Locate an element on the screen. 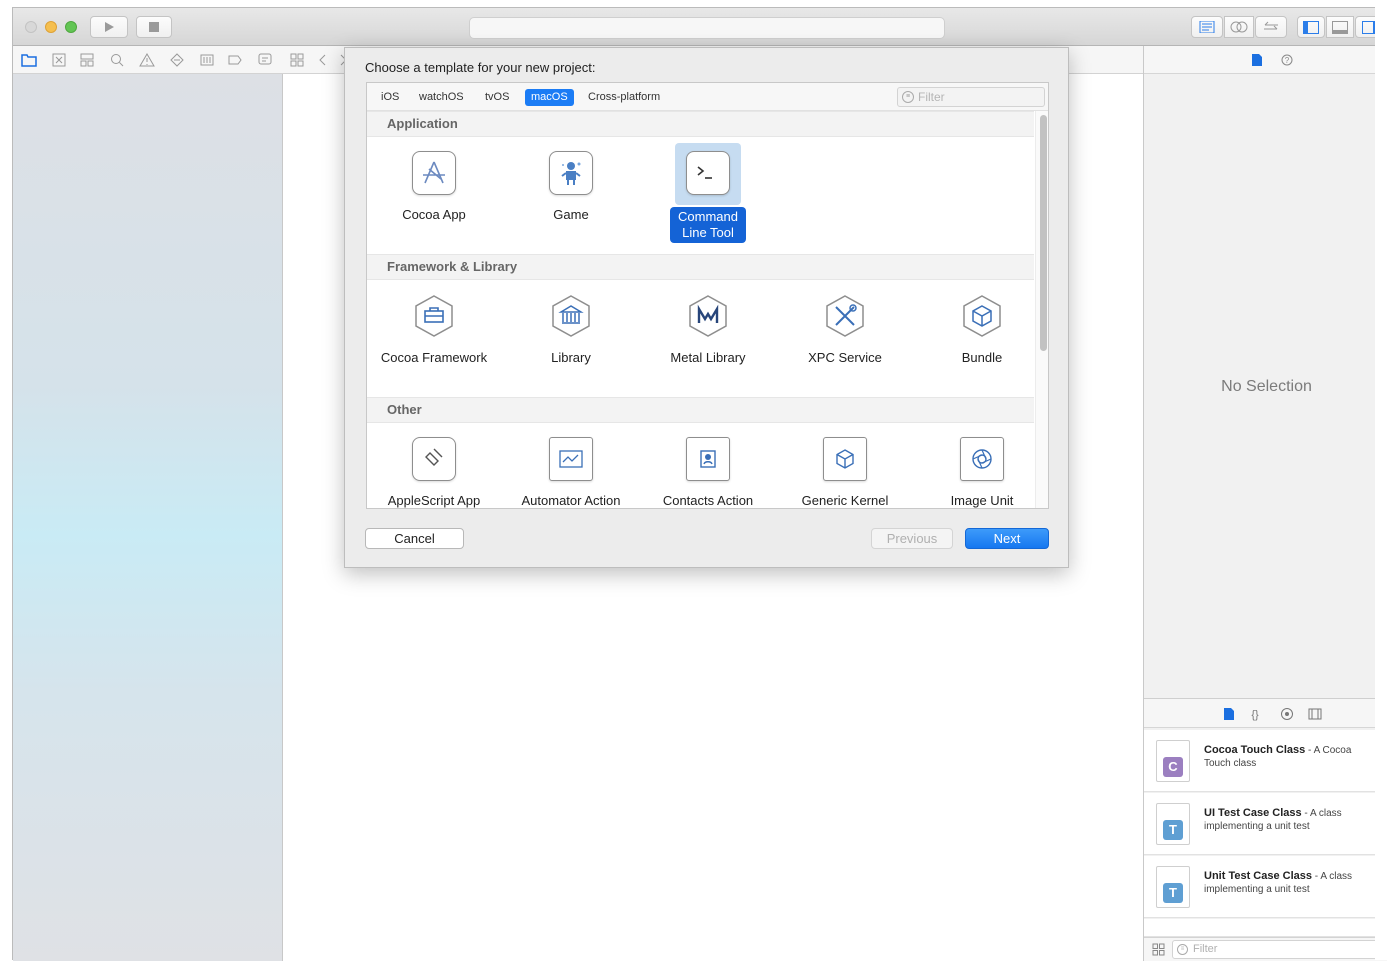  template-label: Metal Library is located at coordinates (708, 357).